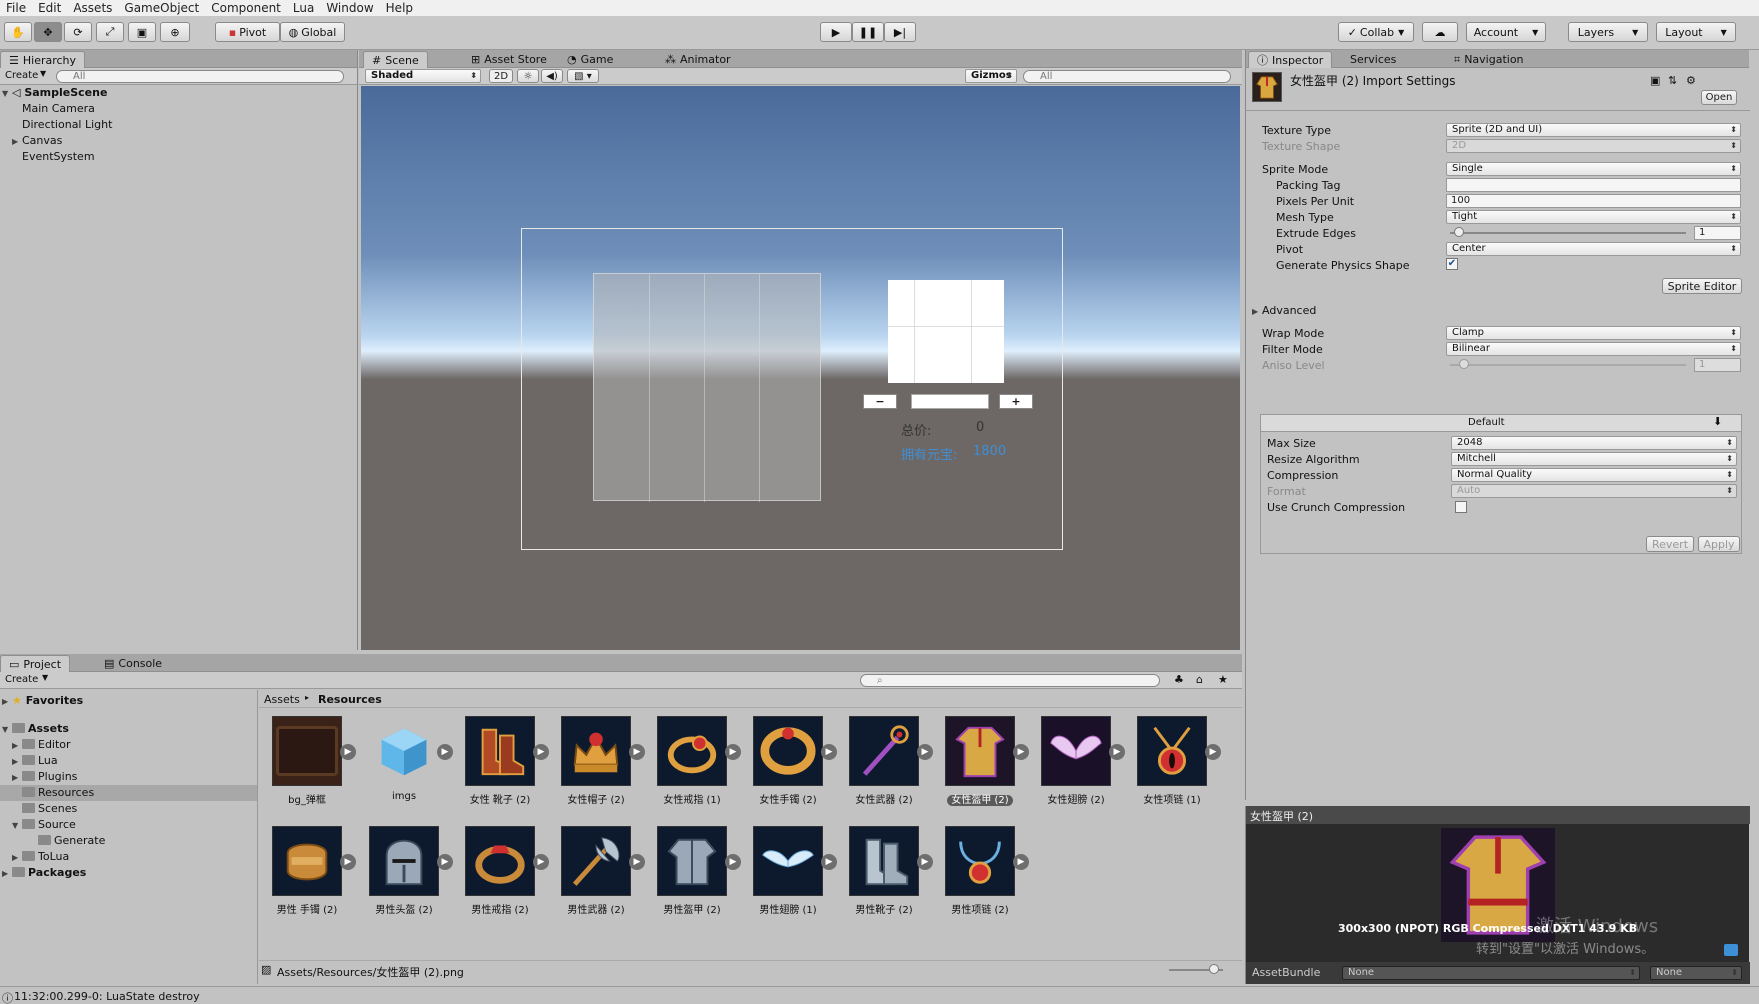  Describe the element at coordinates (502, 764) in the screenshot. I see `asset-item: ▶ 女性 靴子 (2)` at that location.